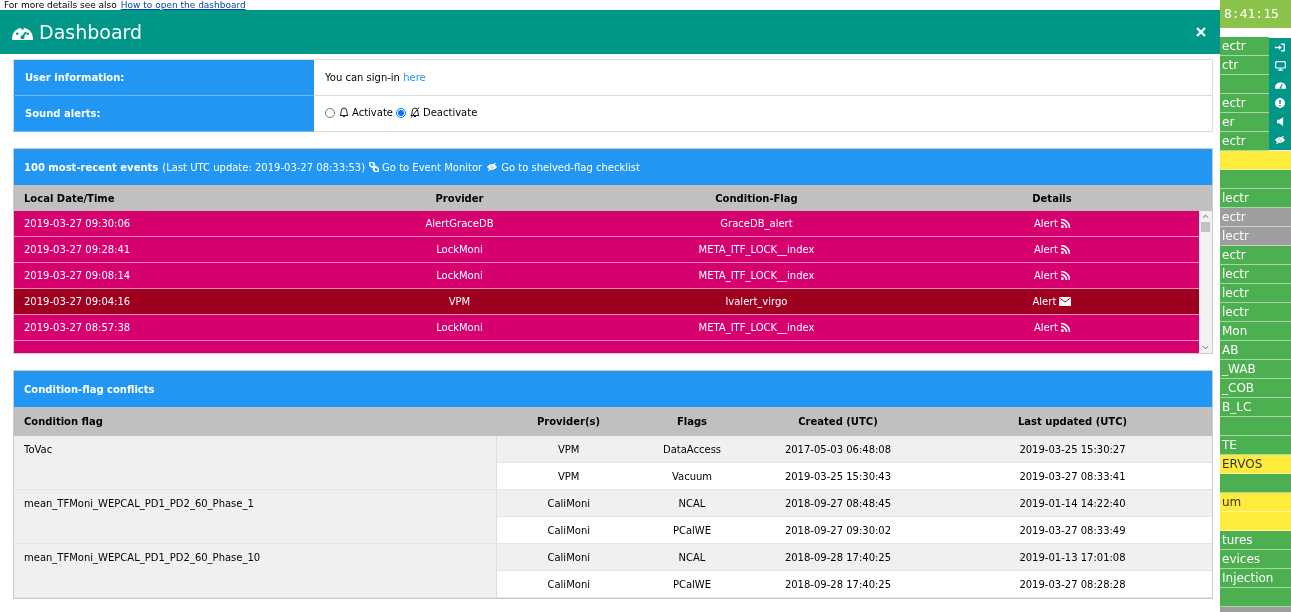 The width and height of the screenshot is (1291, 612). I want to click on scroll-down-icon, so click(1205, 347).